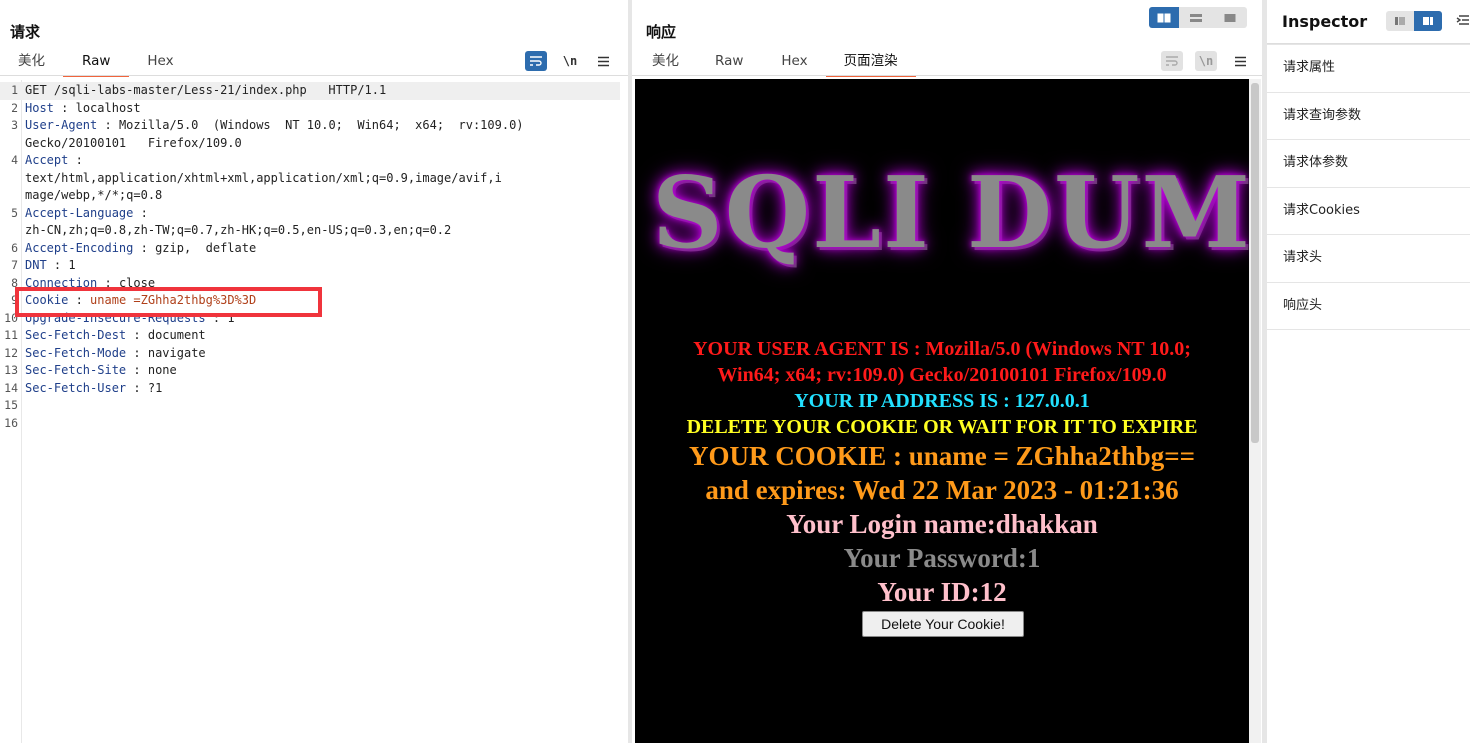  Describe the element at coordinates (79, 212) in the screenshot. I see `header-key: Accept-Language` at that location.